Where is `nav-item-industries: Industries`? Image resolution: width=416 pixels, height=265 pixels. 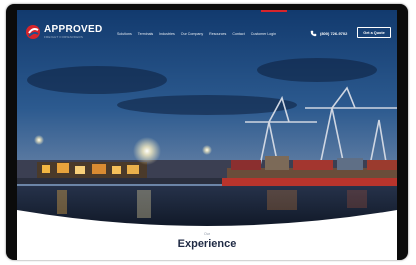
nav-item-industries: Industries is located at coordinates (167, 34).